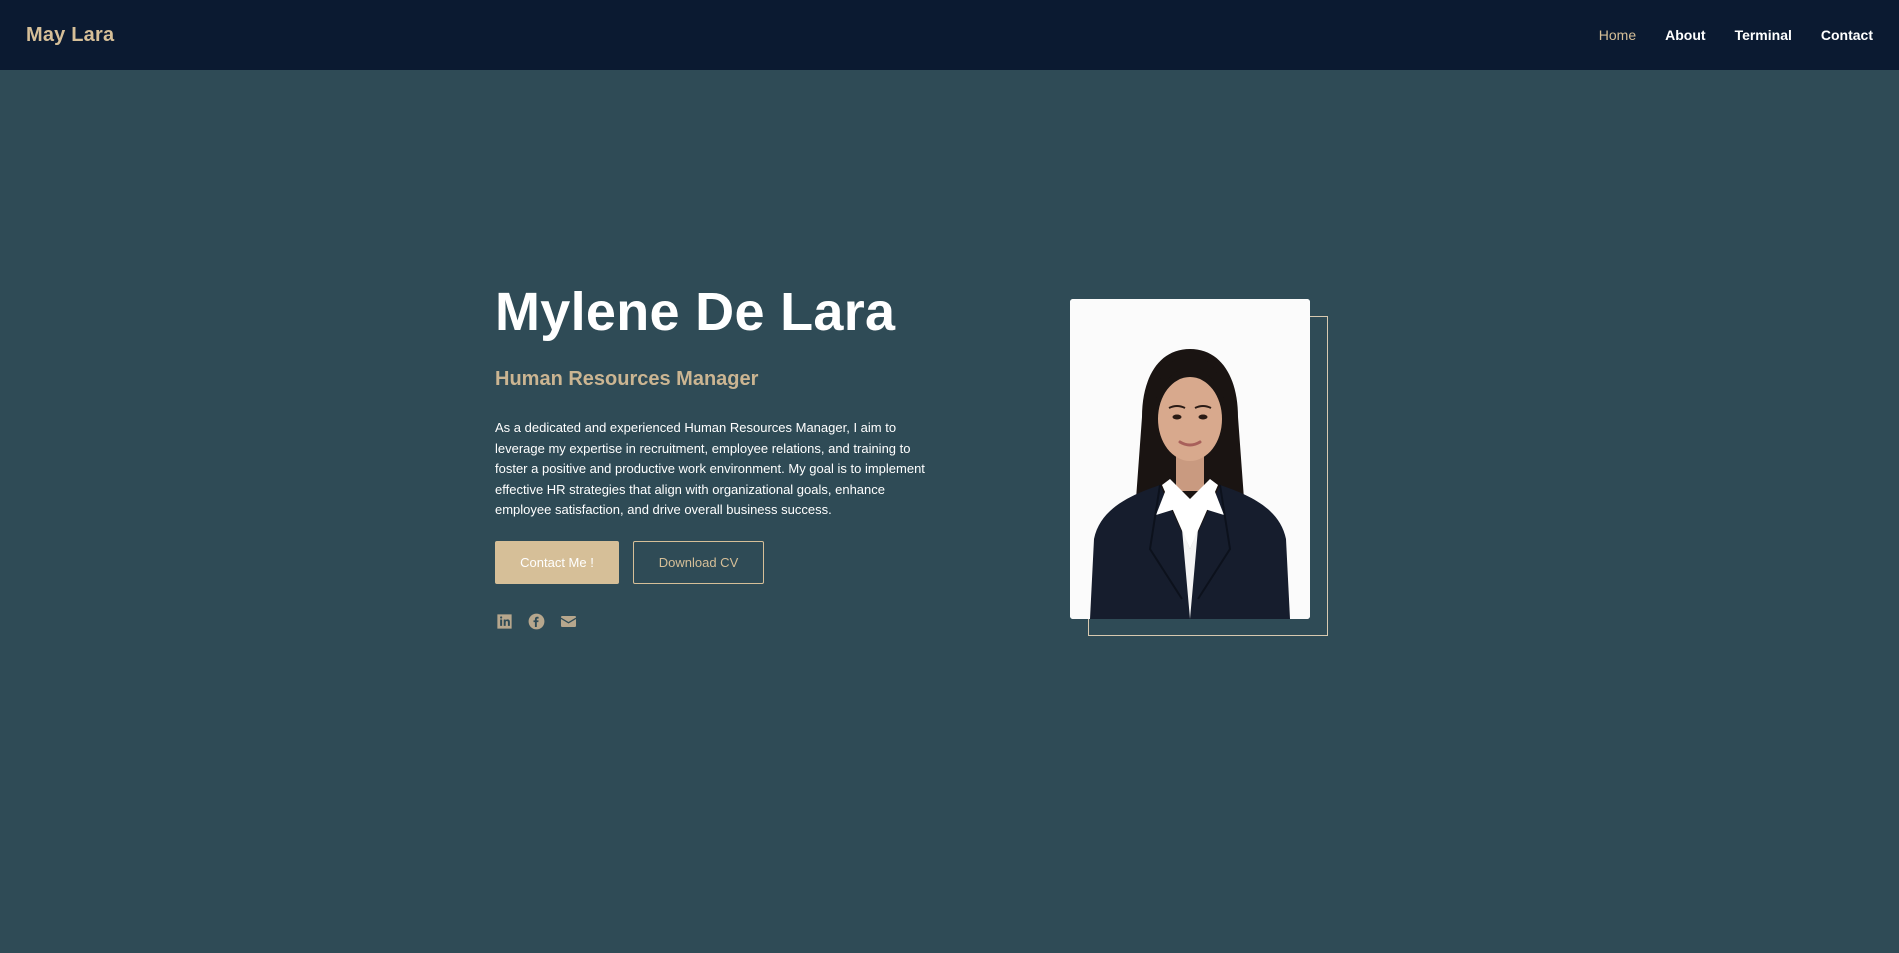  Describe the element at coordinates (949, 35) in the screenshot. I see `navbar: May Lara Home About Terminal Contact` at that location.